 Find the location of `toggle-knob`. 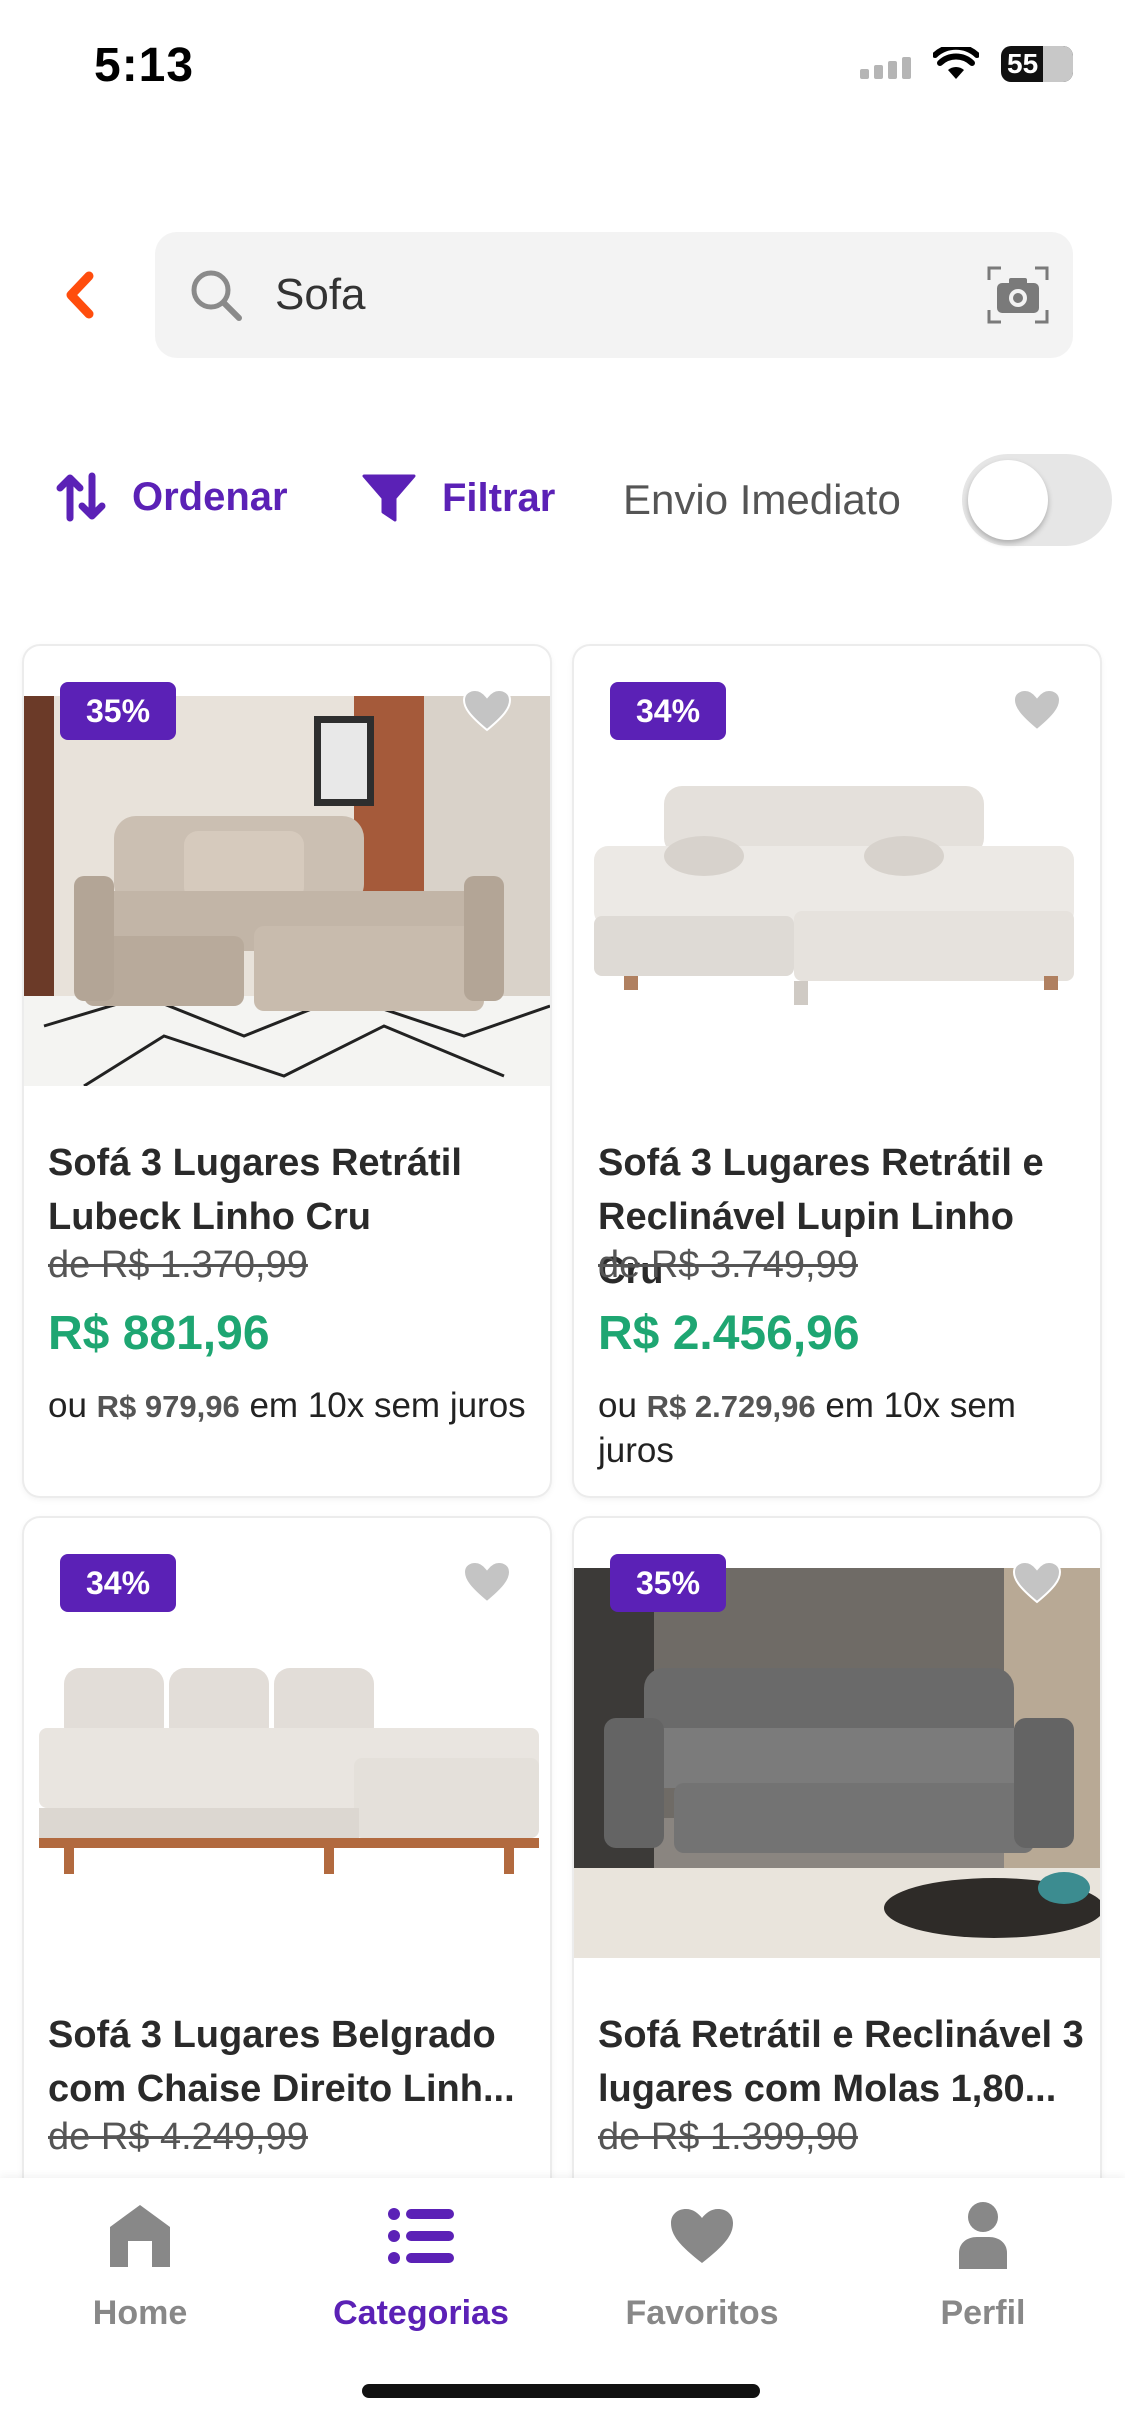

toggle-knob is located at coordinates (1008, 500).